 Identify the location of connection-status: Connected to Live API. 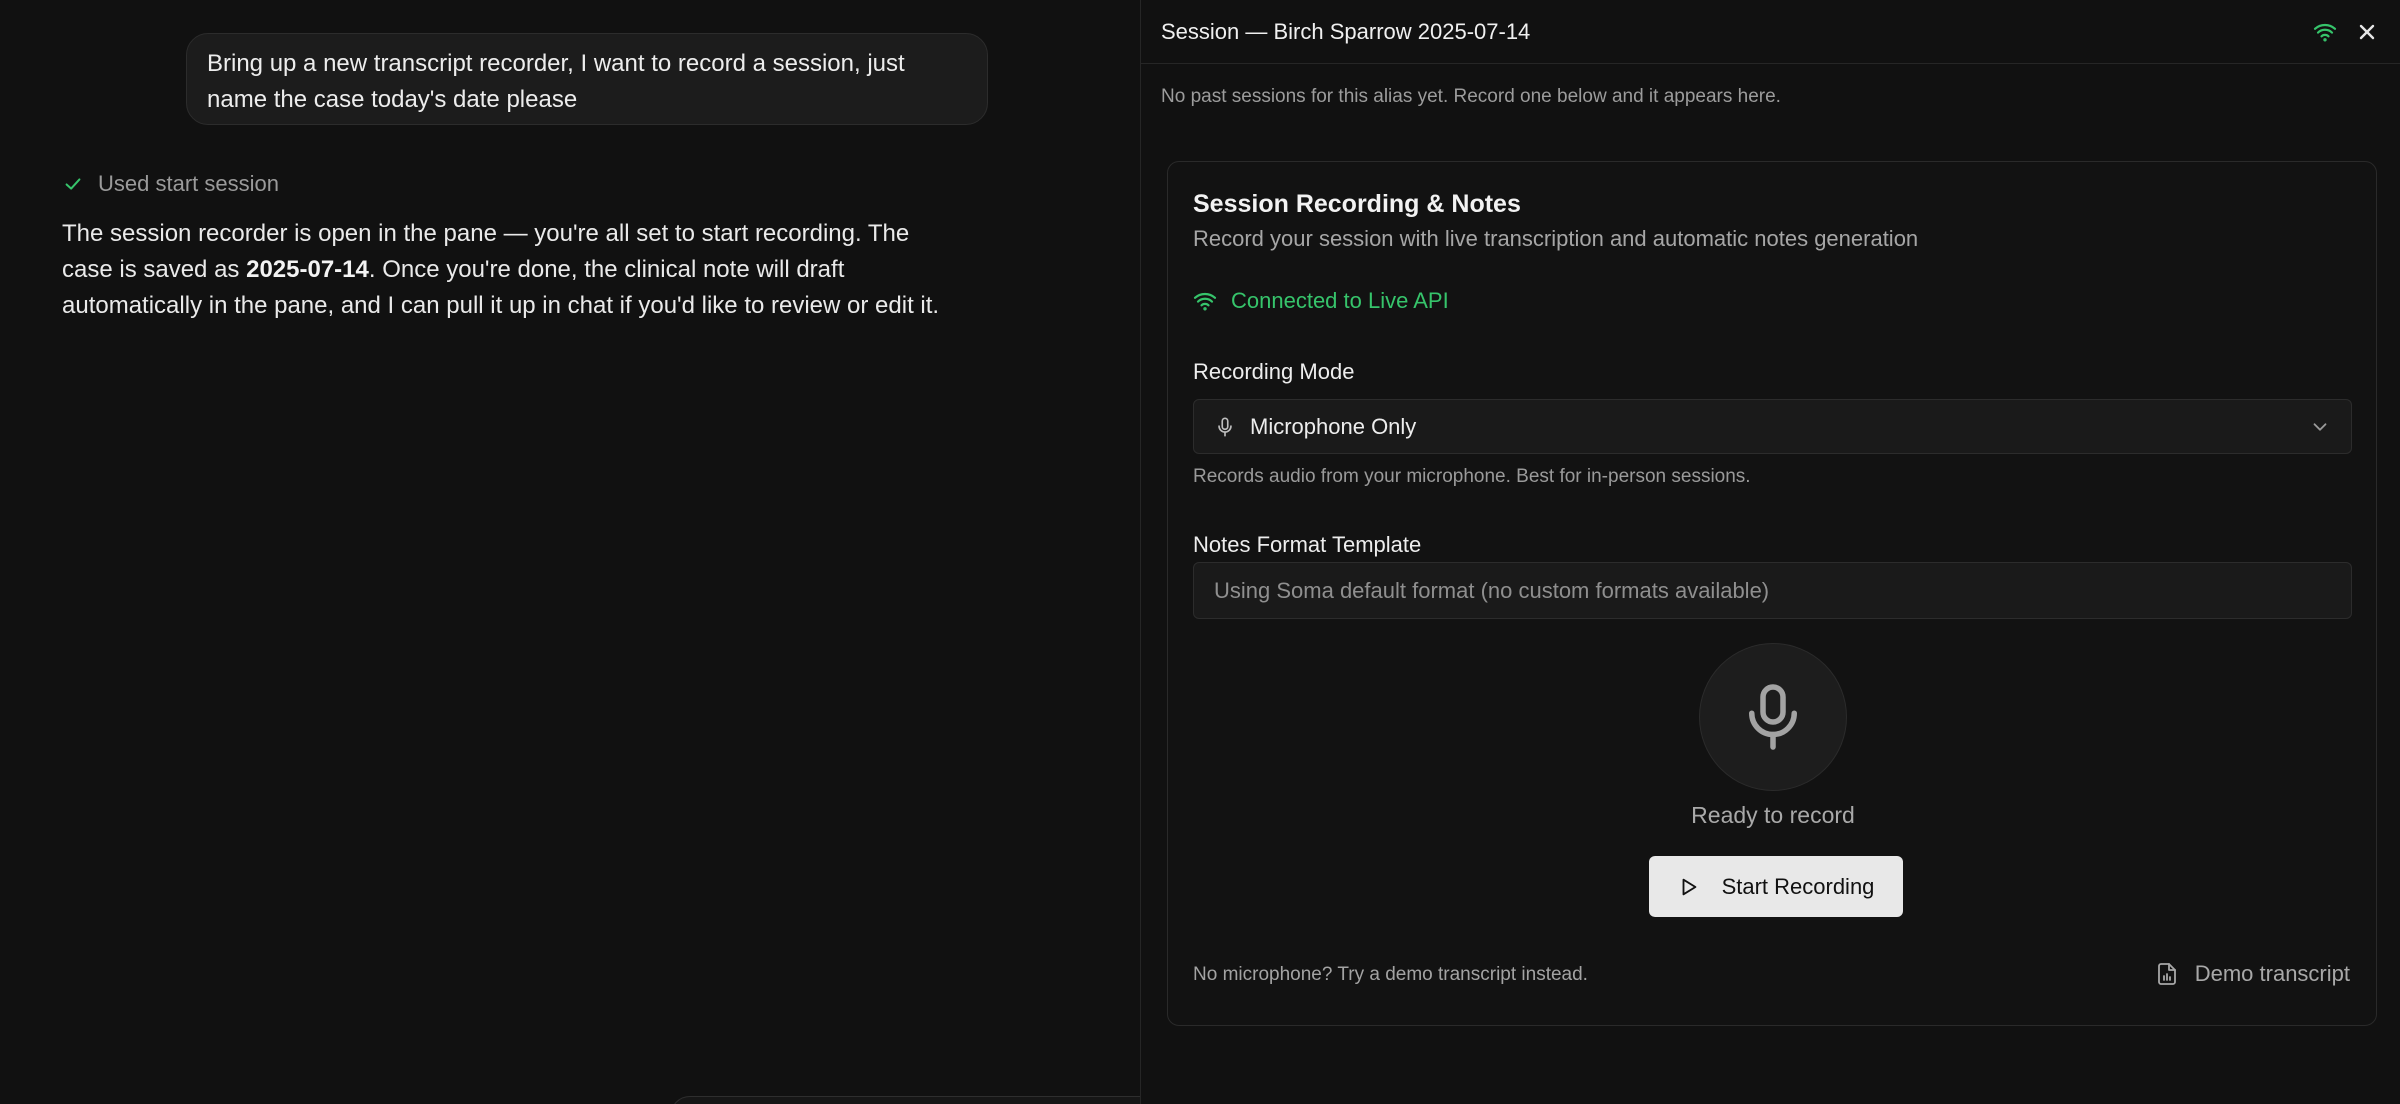
(1321, 301).